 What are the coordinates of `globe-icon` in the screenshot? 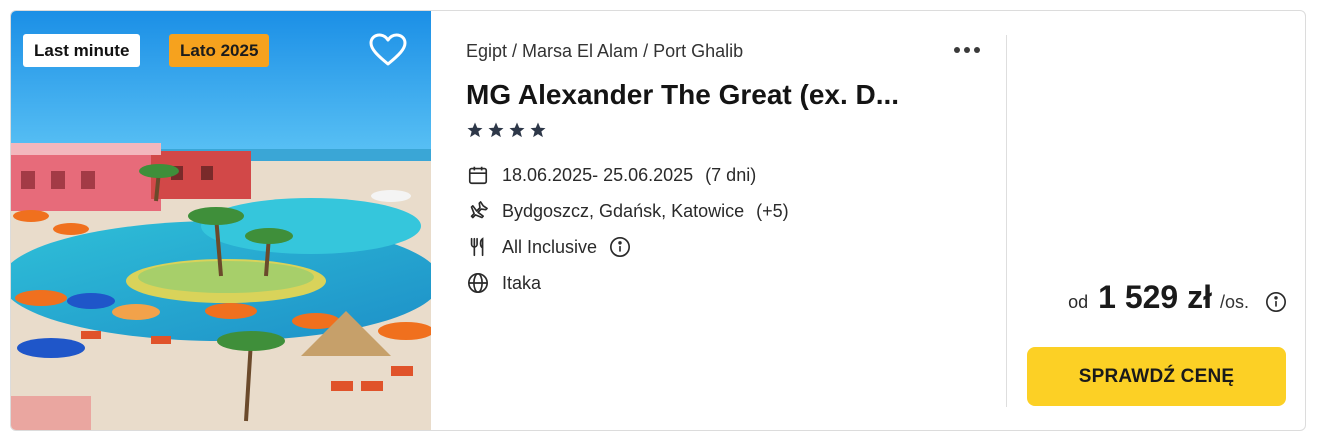 It's located at (478, 283).